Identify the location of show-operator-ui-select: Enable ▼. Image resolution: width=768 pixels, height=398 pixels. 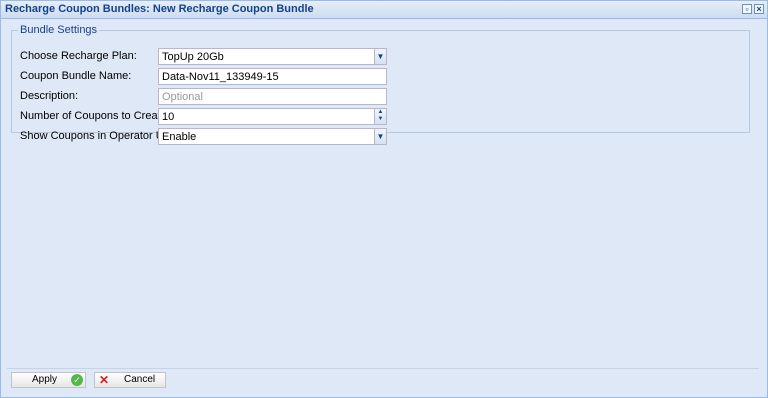
(272, 136).